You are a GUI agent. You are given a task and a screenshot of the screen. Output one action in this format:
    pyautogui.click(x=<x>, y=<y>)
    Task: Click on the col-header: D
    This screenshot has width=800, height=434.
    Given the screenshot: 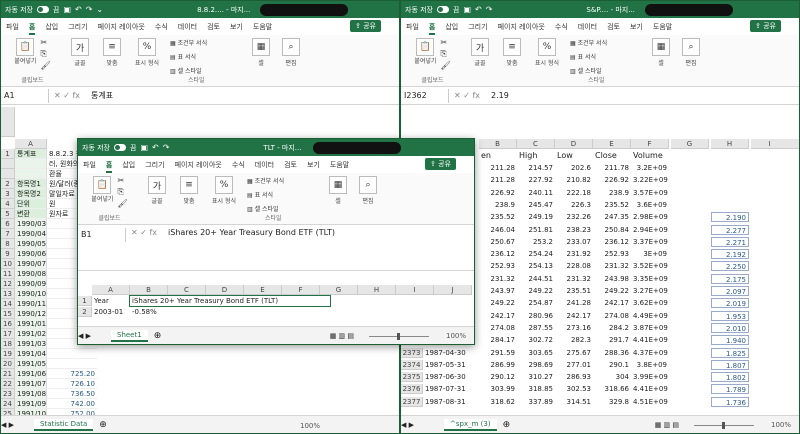 What is the action you would take?
    pyautogui.click(x=225, y=290)
    